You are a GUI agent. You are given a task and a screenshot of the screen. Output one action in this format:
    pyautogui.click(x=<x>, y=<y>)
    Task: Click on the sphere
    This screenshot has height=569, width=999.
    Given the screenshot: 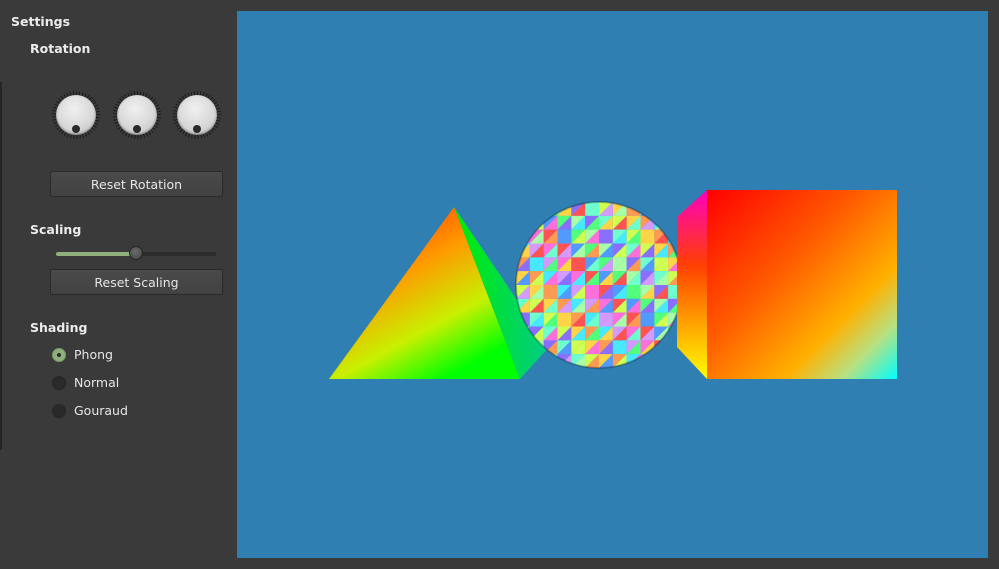 What is the action you would take?
    pyautogui.click(x=599, y=285)
    